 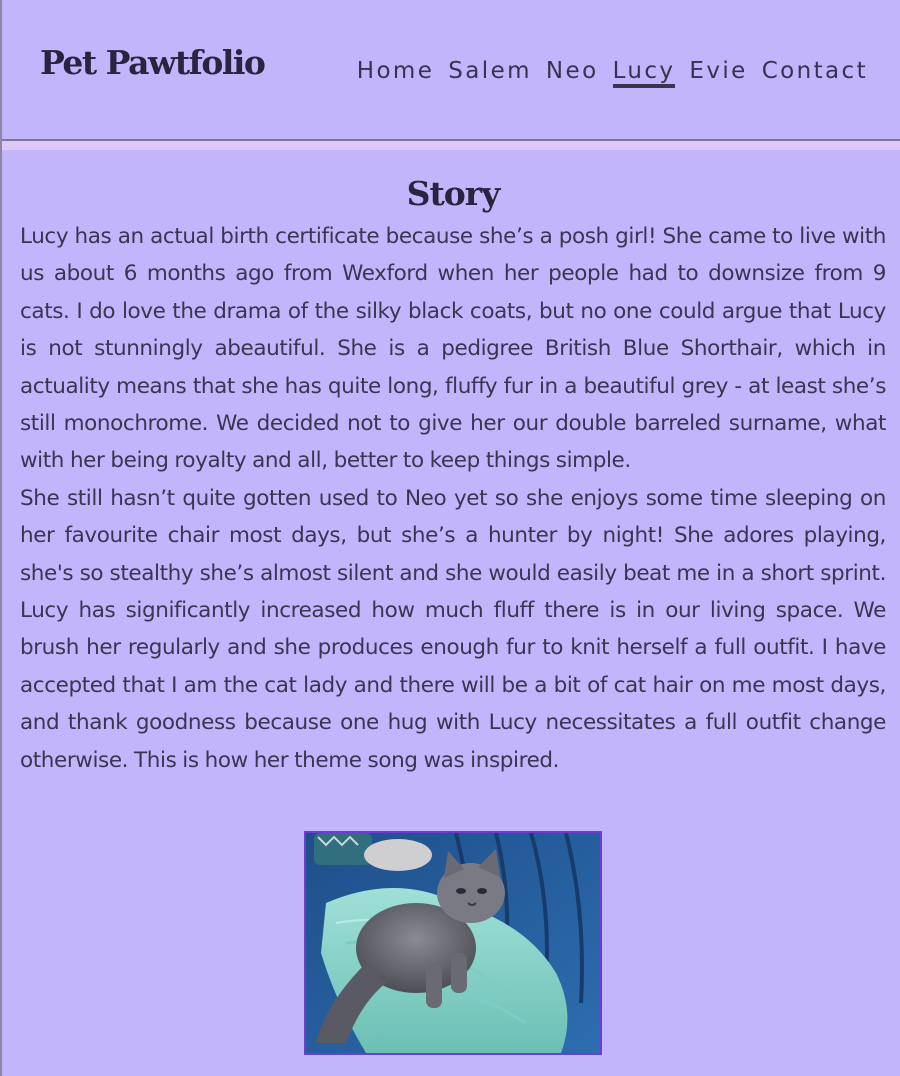 I want to click on section-heading: Story, so click(x=453, y=193).